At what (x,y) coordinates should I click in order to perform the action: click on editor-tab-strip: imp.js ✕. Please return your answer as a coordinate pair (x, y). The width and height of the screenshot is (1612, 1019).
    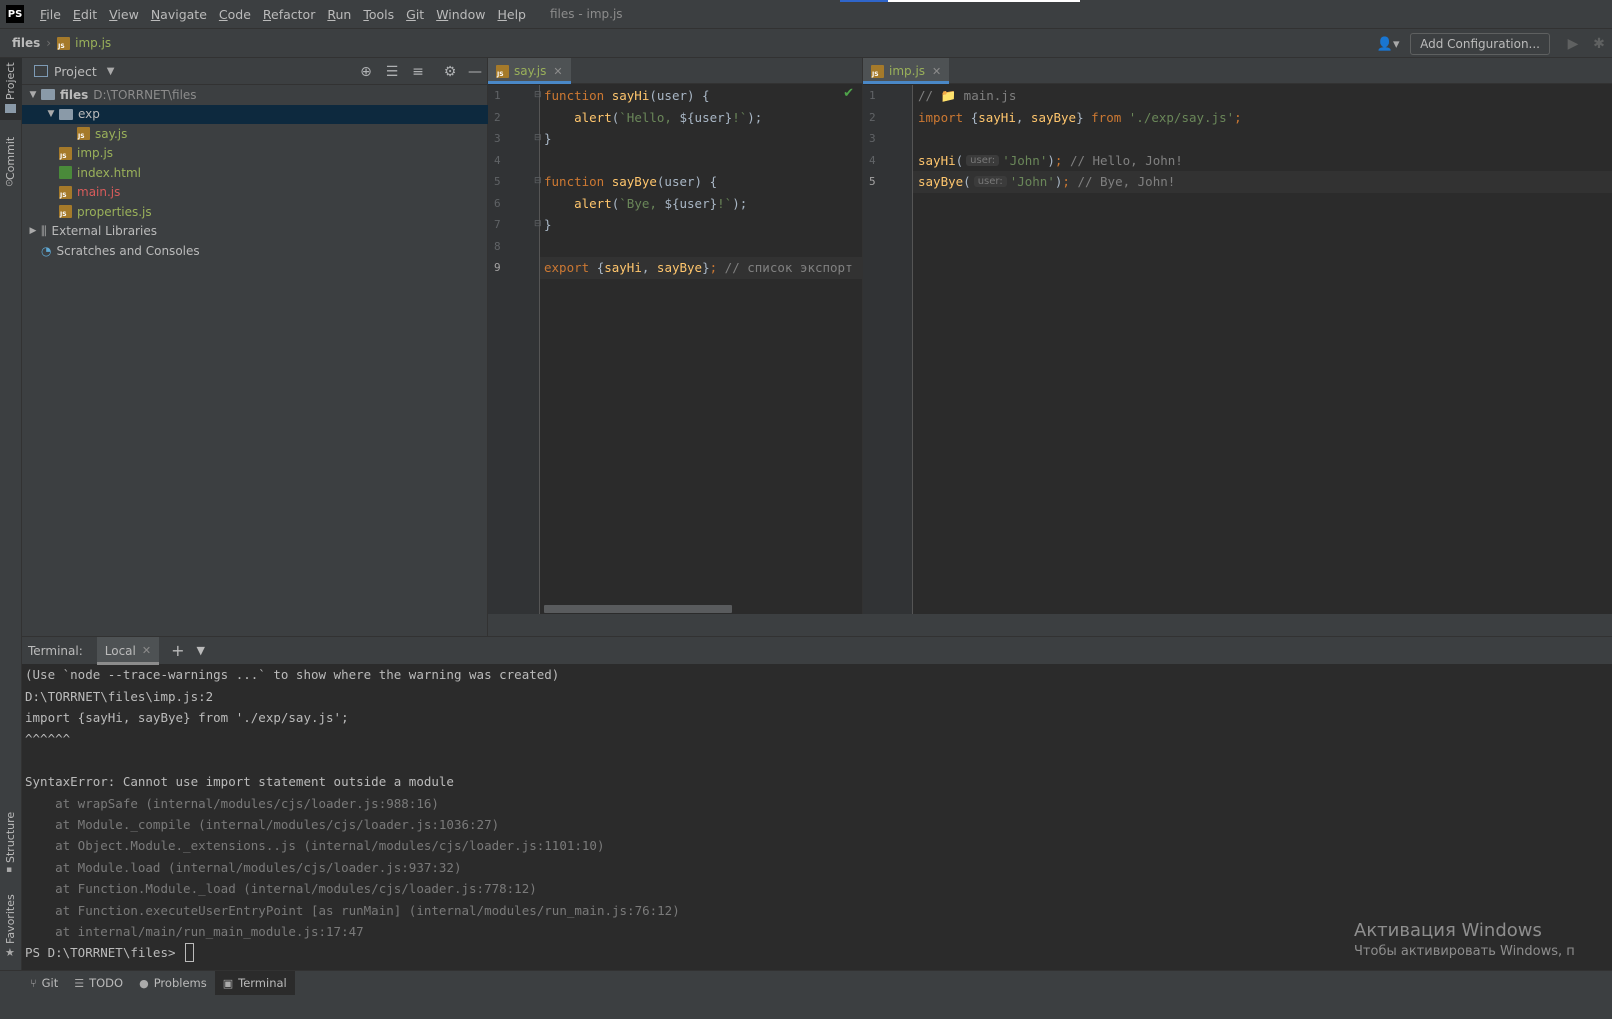
    Looking at the image, I should click on (1237, 71).